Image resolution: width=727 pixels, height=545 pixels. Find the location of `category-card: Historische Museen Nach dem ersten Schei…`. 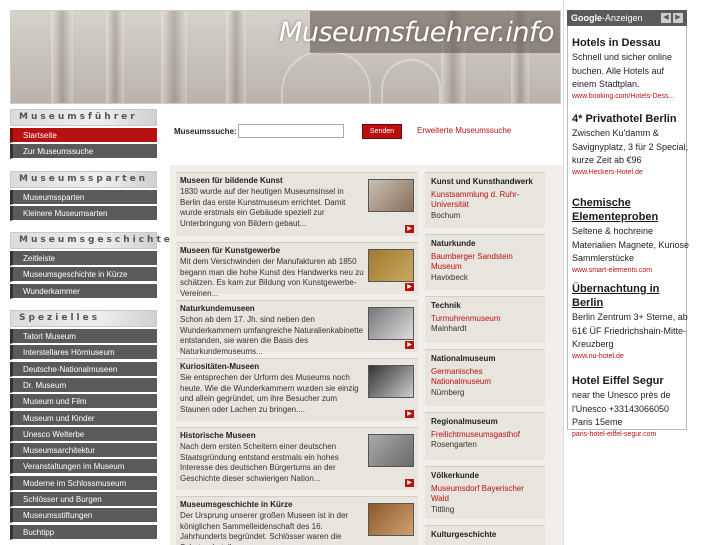

category-card: Historische Museen Nach dem ersten Schei… is located at coordinates (297, 458).